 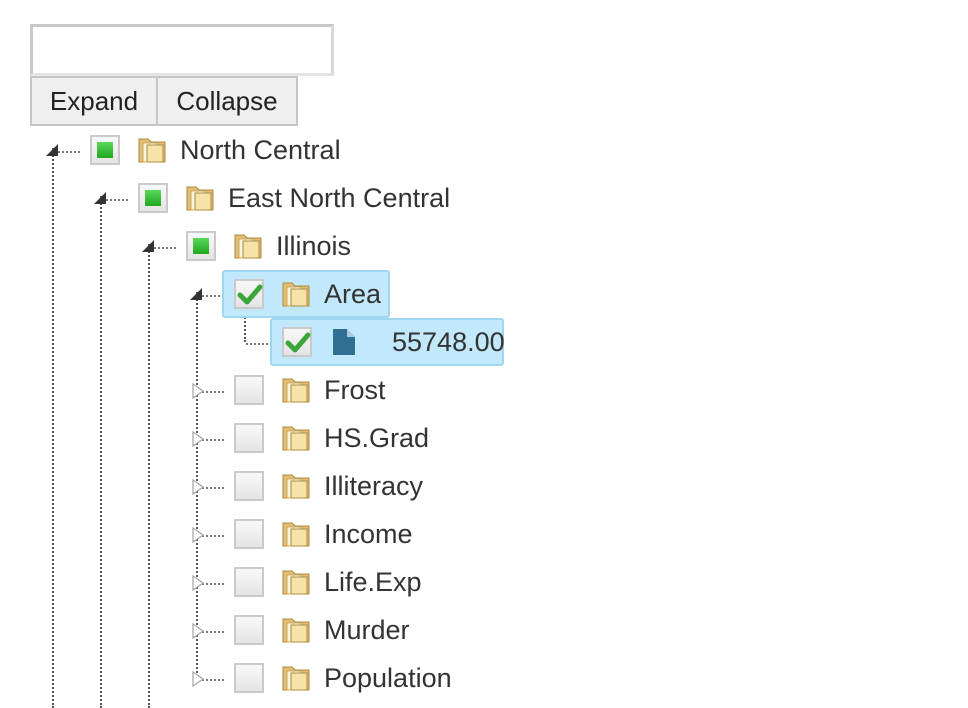 What do you see at coordinates (259, 344) in the screenshot?
I see `tree-connector` at bounding box center [259, 344].